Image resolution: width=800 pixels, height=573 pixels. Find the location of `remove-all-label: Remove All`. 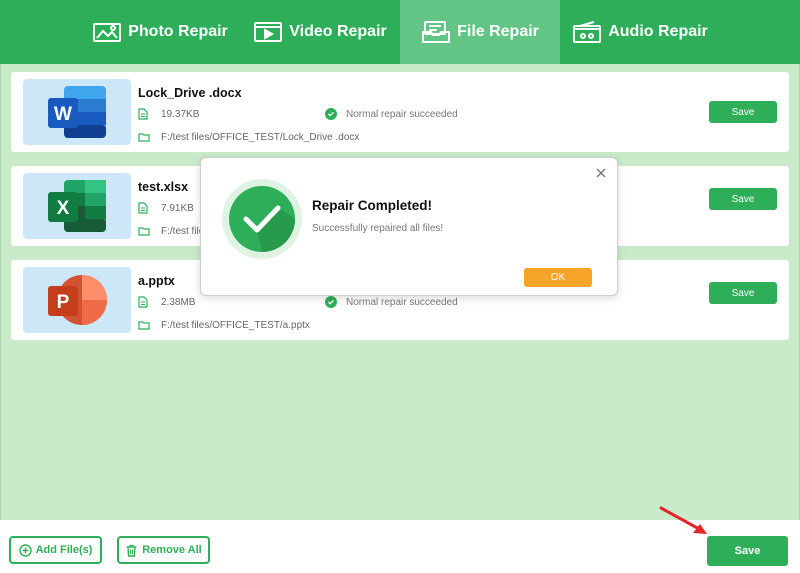

remove-all-label: Remove All is located at coordinates (172, 550).